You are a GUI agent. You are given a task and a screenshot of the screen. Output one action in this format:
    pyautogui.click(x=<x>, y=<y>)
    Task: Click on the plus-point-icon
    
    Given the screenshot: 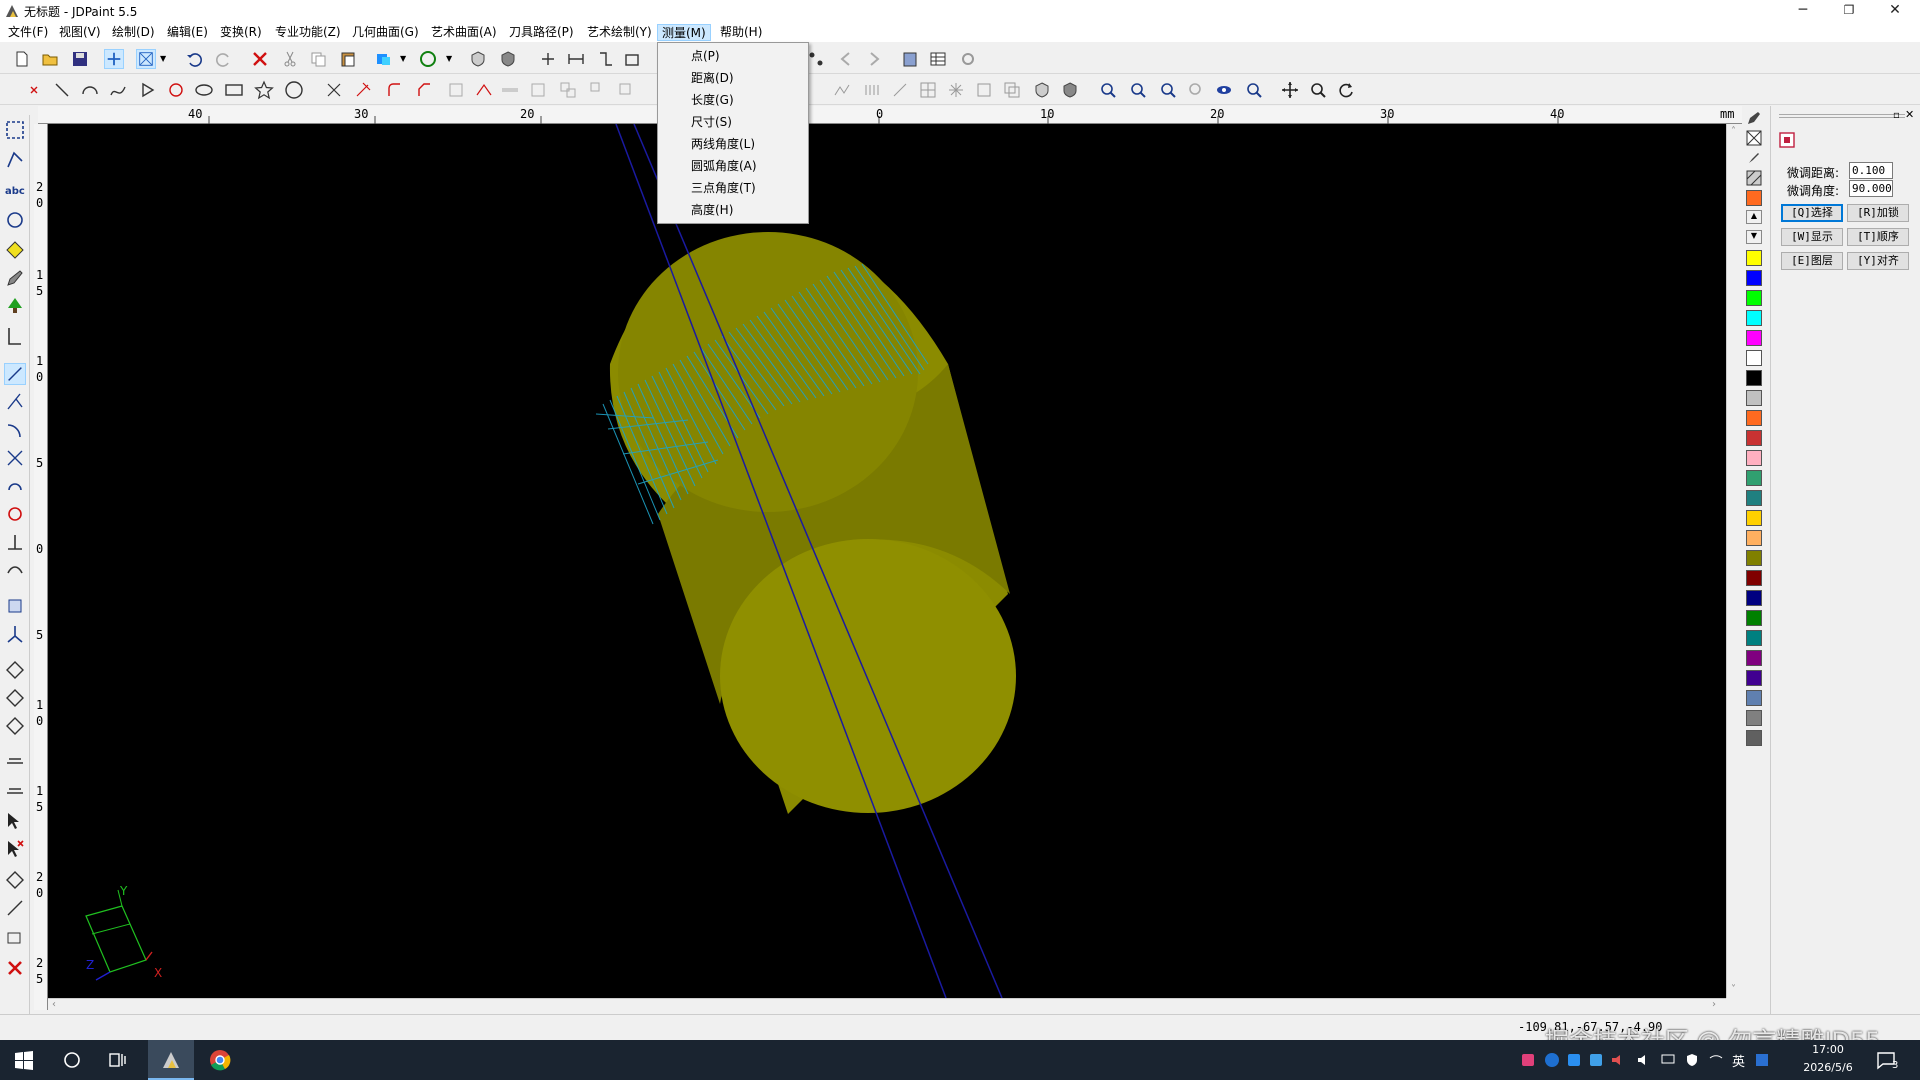 What is the action you would take?
    pyautogui.click(x=548, y=59)
    